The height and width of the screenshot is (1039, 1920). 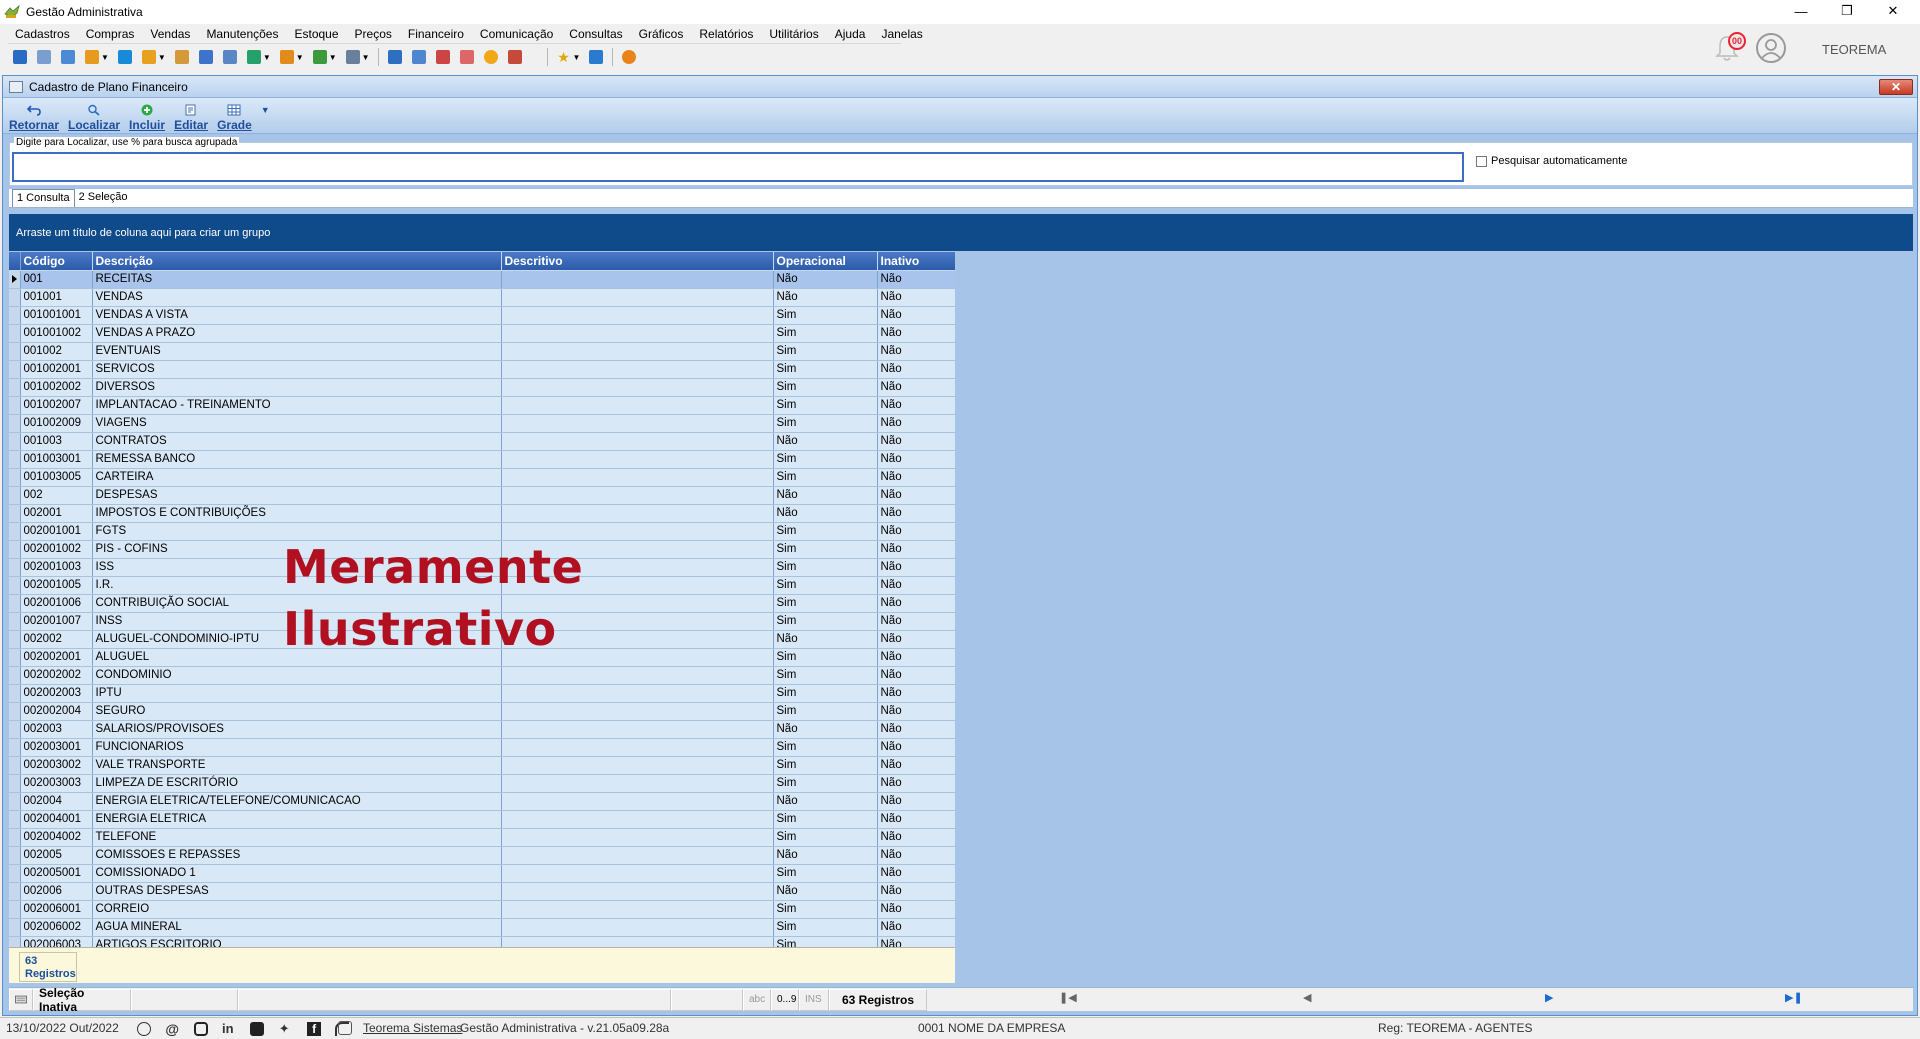 I want to click on menu-utilitarios: Utilitários, so click(x=793, y=34).